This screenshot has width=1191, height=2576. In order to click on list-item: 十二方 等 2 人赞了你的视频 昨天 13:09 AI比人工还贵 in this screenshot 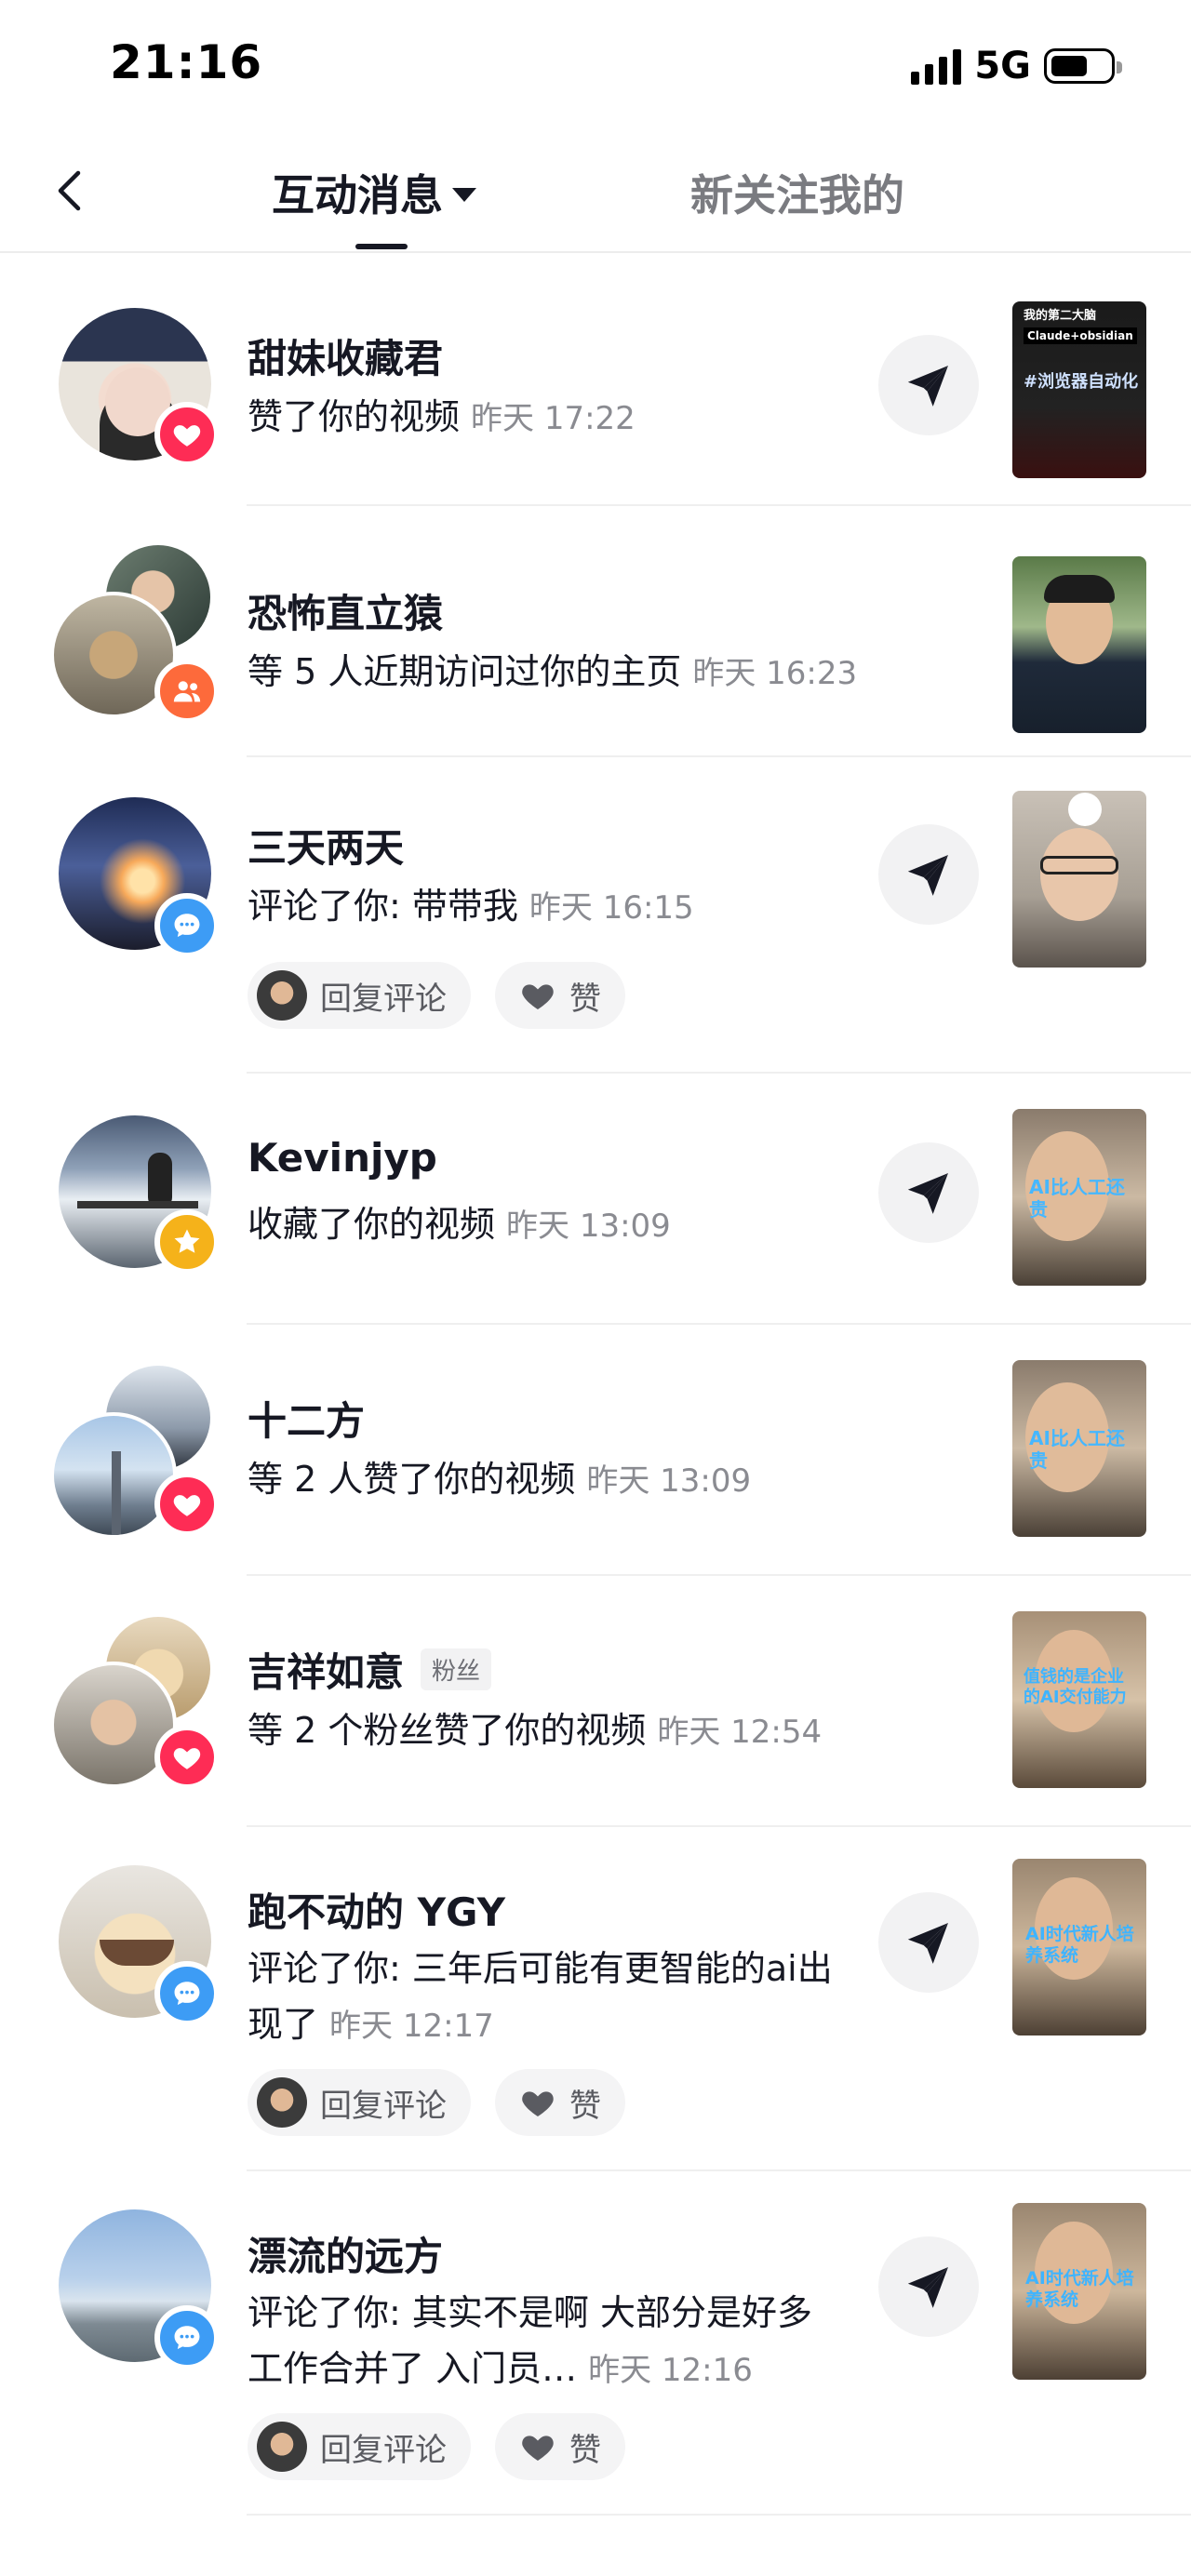, I will do `click(595, 1450)`.